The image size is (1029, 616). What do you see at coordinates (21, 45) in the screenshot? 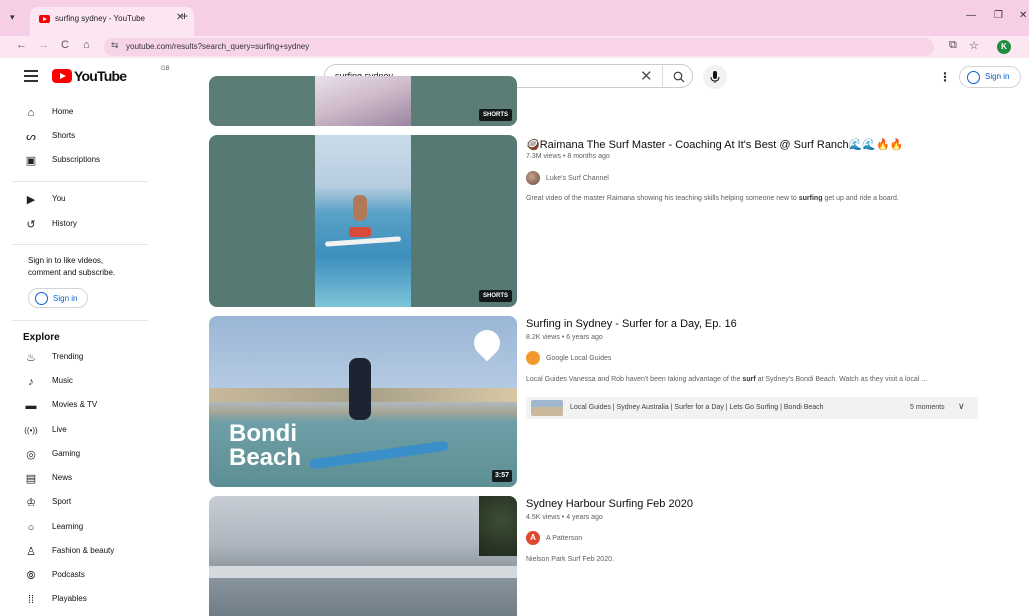
I see `back-icon: ←` at bounding box center [21, 45].